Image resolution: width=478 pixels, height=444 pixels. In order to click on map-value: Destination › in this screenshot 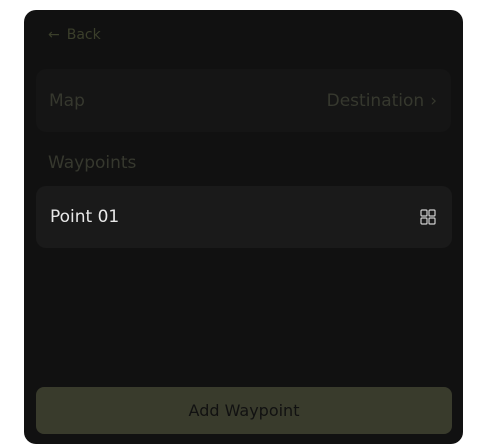, I will do `click(382, 101)`.